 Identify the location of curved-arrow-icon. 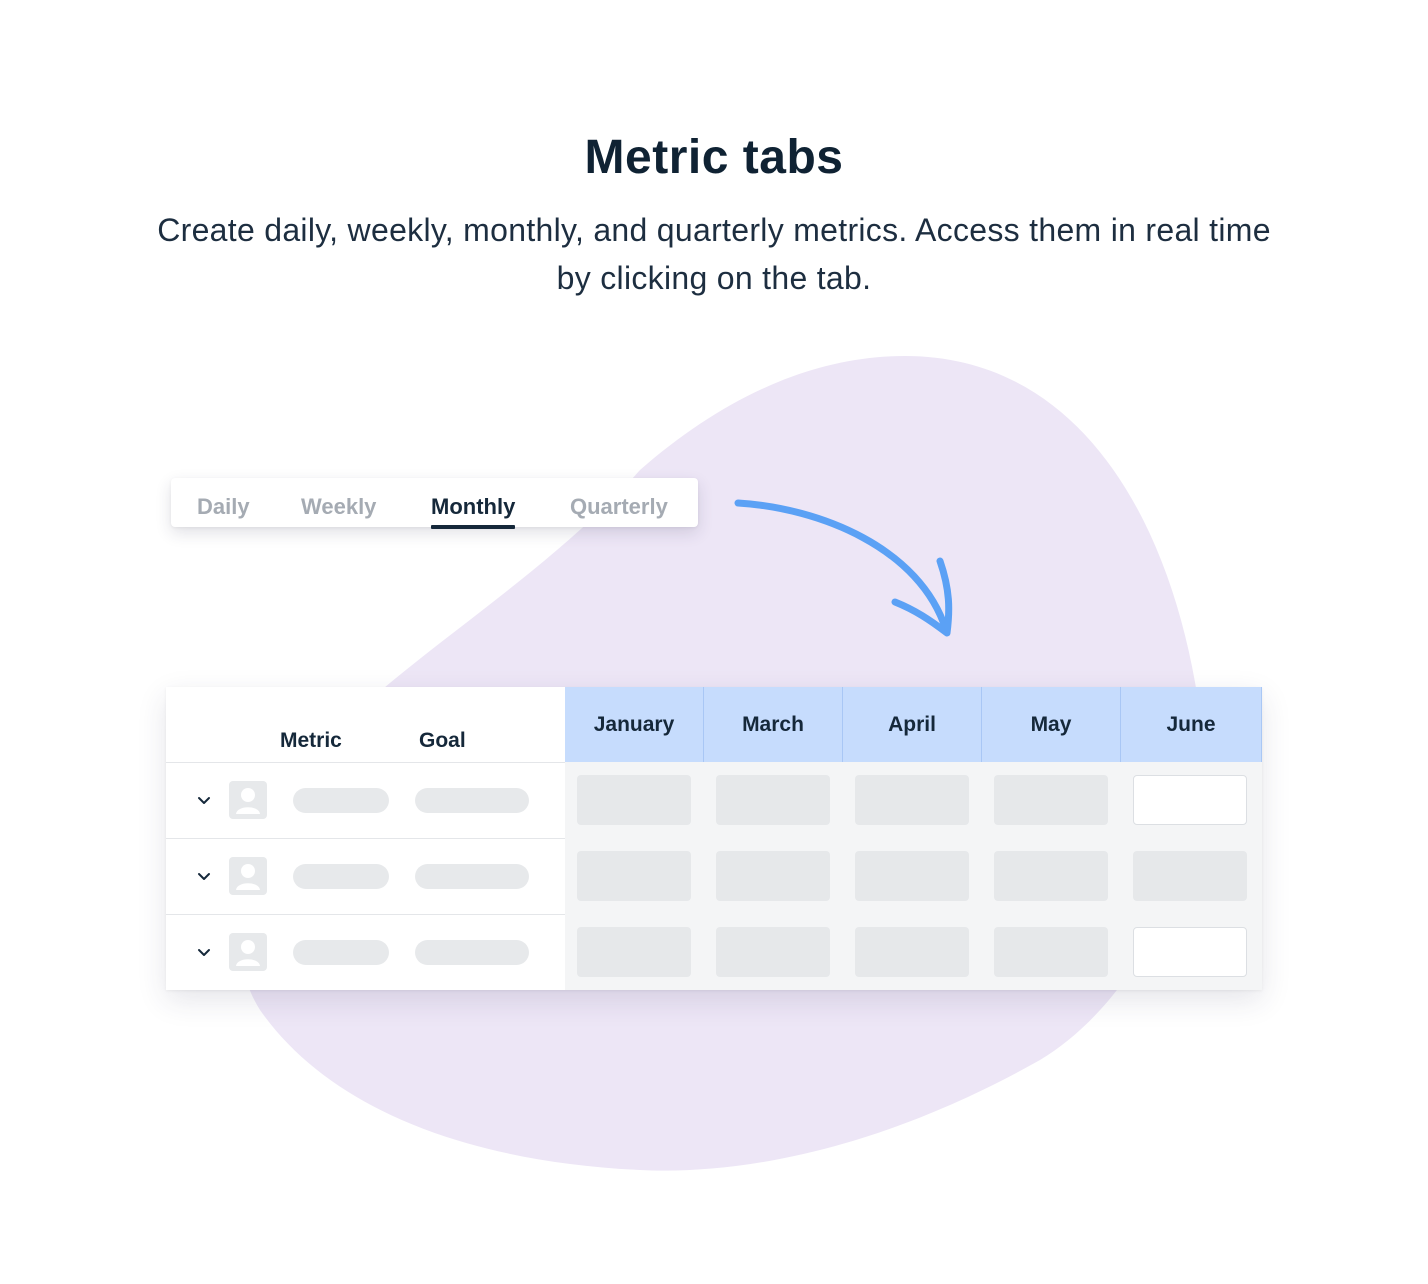
(843, 568).